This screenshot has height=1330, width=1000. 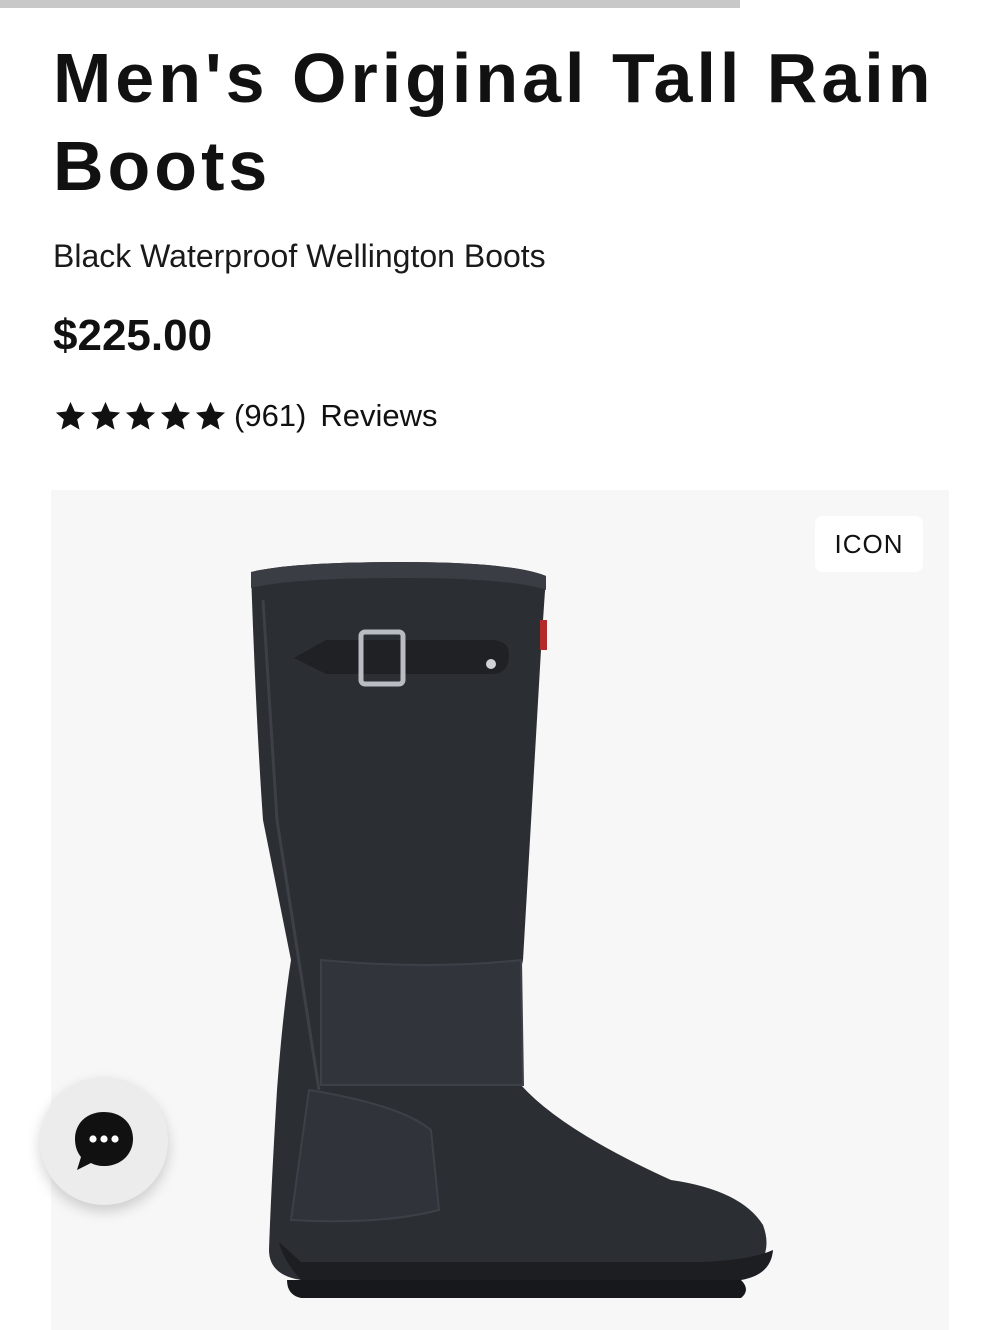 What do you see at coordinates (494, 122) in the screenshot?
I see `product-title: Men's Original Tall Rain Boots` at bounding box center [494, 122].